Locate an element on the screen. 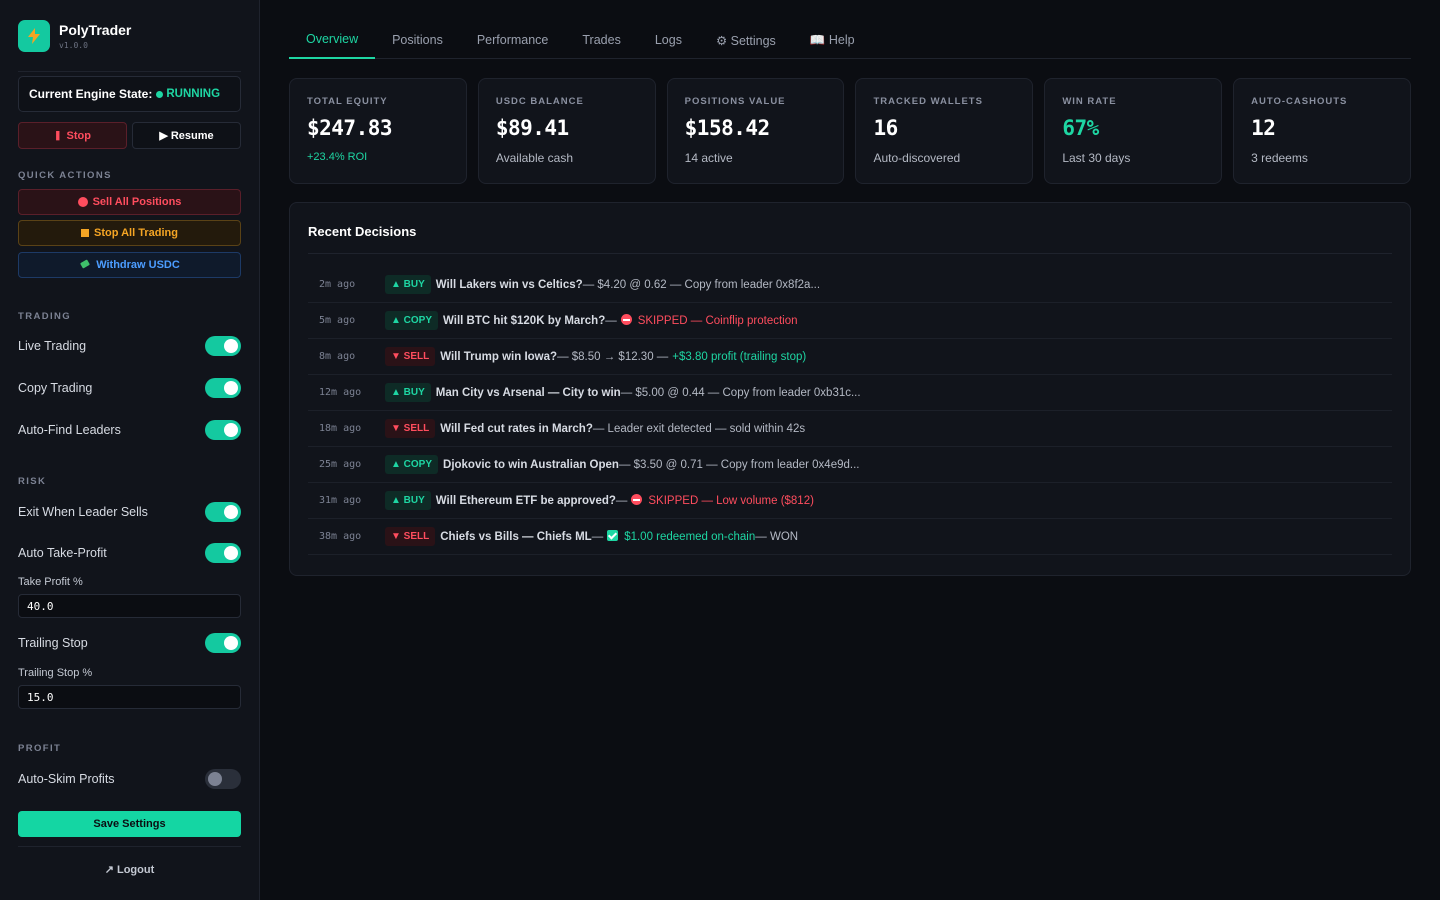 Image resolution: width=1440 pixels, height=900 pixels. trailing-stop-percent-label: Trailing Stop % is located at coordinates (55, 673).